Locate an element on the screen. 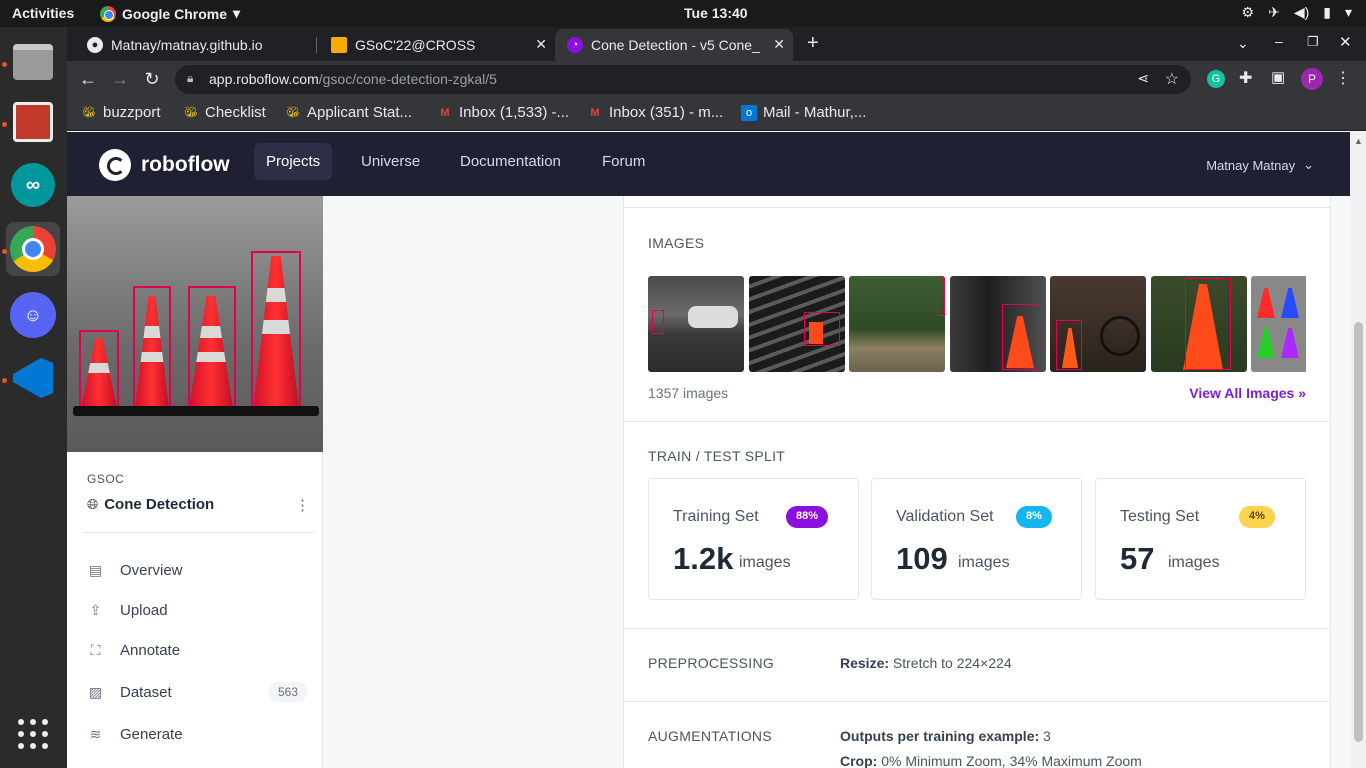 This screenshot has width=1366, height=768. files-app-icon is located at coordinates (33, 62).